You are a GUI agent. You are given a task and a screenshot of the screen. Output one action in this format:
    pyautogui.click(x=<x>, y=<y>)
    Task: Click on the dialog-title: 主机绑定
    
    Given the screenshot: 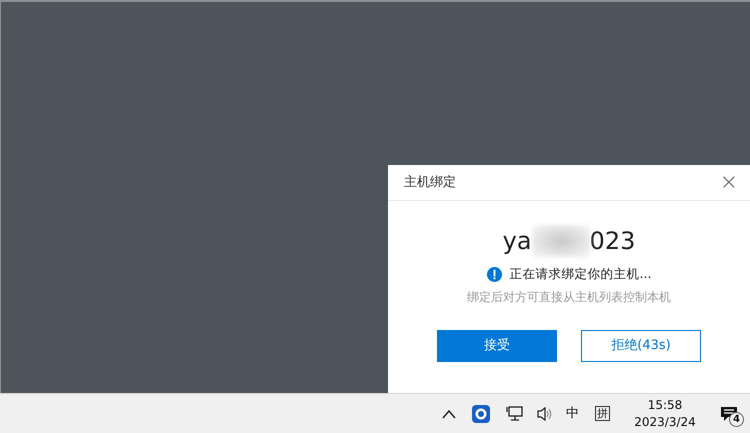 What is the action you would take?
    pyautogui.click(x=430, y=183)
    